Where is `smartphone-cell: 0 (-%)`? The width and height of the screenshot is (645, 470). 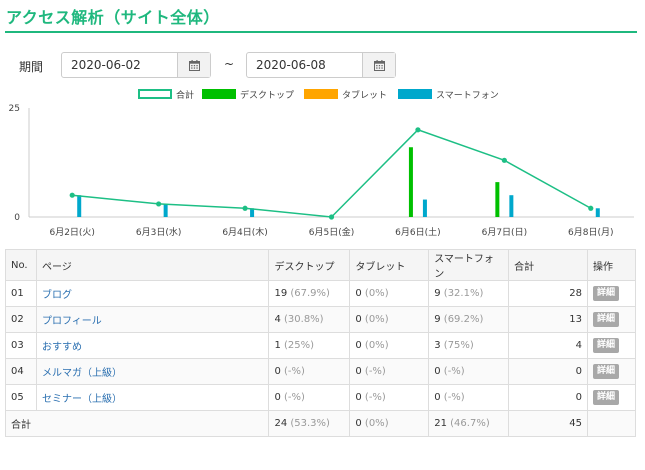
smartphone-cell: 0 (-%) is located at coordinates (469, 371).